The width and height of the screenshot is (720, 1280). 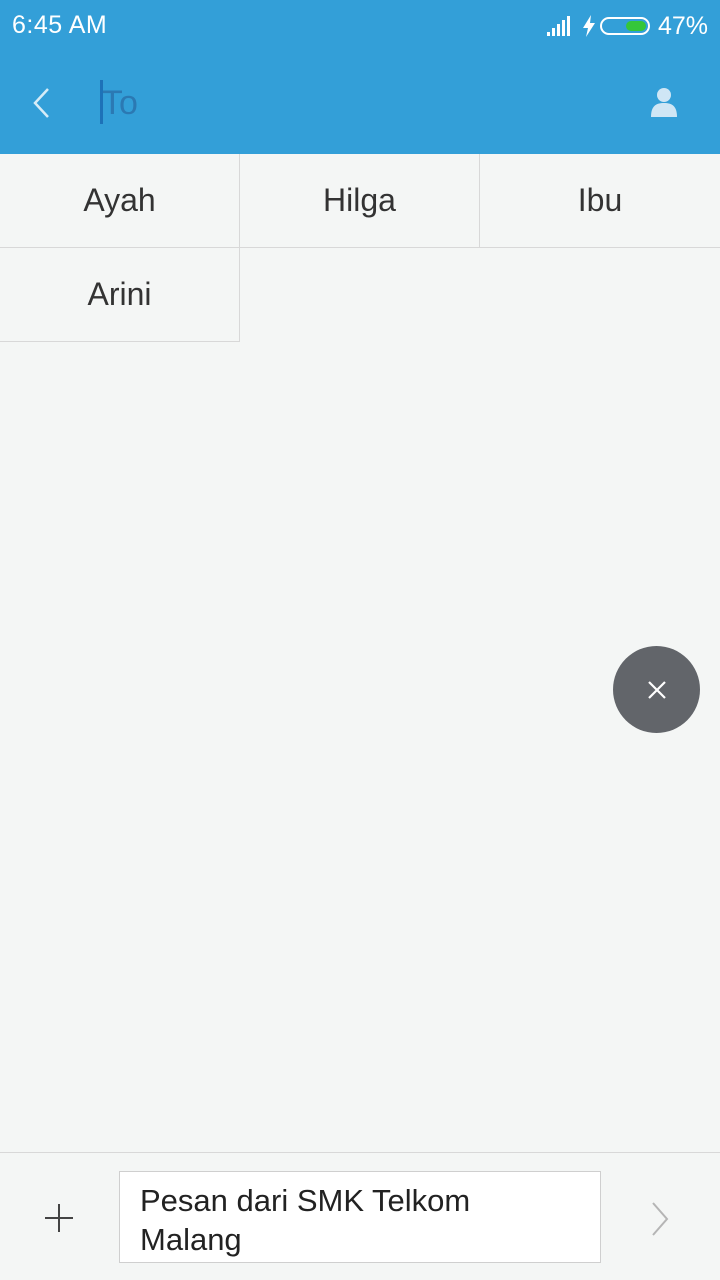 I want to click on attach-button, so click(x=59, y=1218).